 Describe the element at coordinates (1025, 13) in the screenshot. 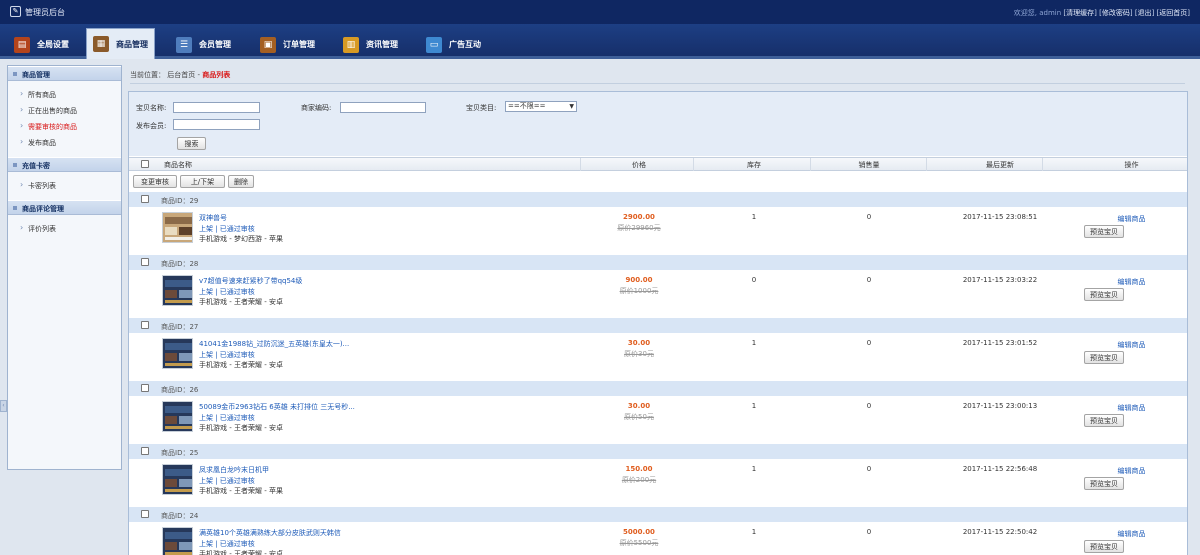

I see `welcome-text: 欢迎您,` at that location.